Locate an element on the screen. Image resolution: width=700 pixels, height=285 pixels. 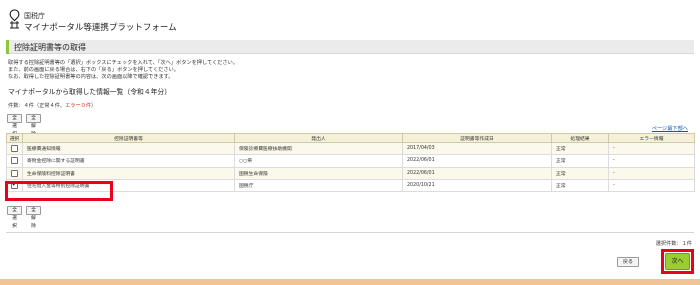
check-icon: ✔ is located at coordinates (15, 185).